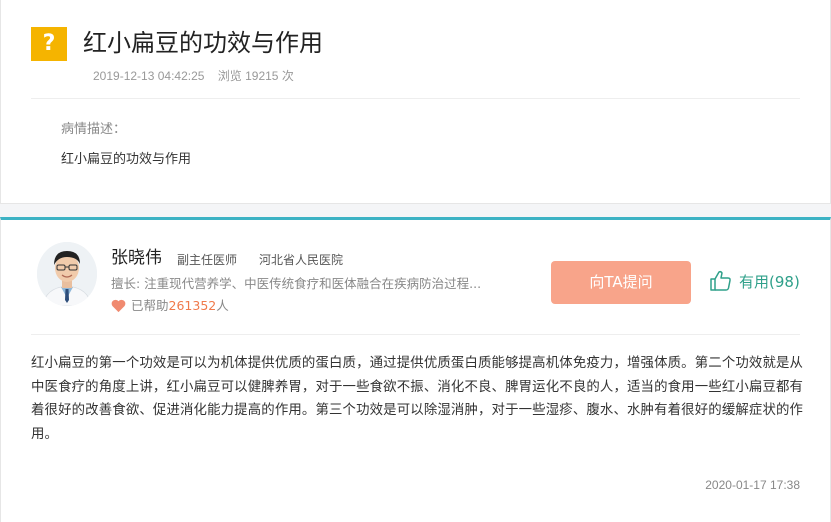 This screenshot has height=522, width=831. I want to click on useful-label: 有用(98), so click(769, 281).